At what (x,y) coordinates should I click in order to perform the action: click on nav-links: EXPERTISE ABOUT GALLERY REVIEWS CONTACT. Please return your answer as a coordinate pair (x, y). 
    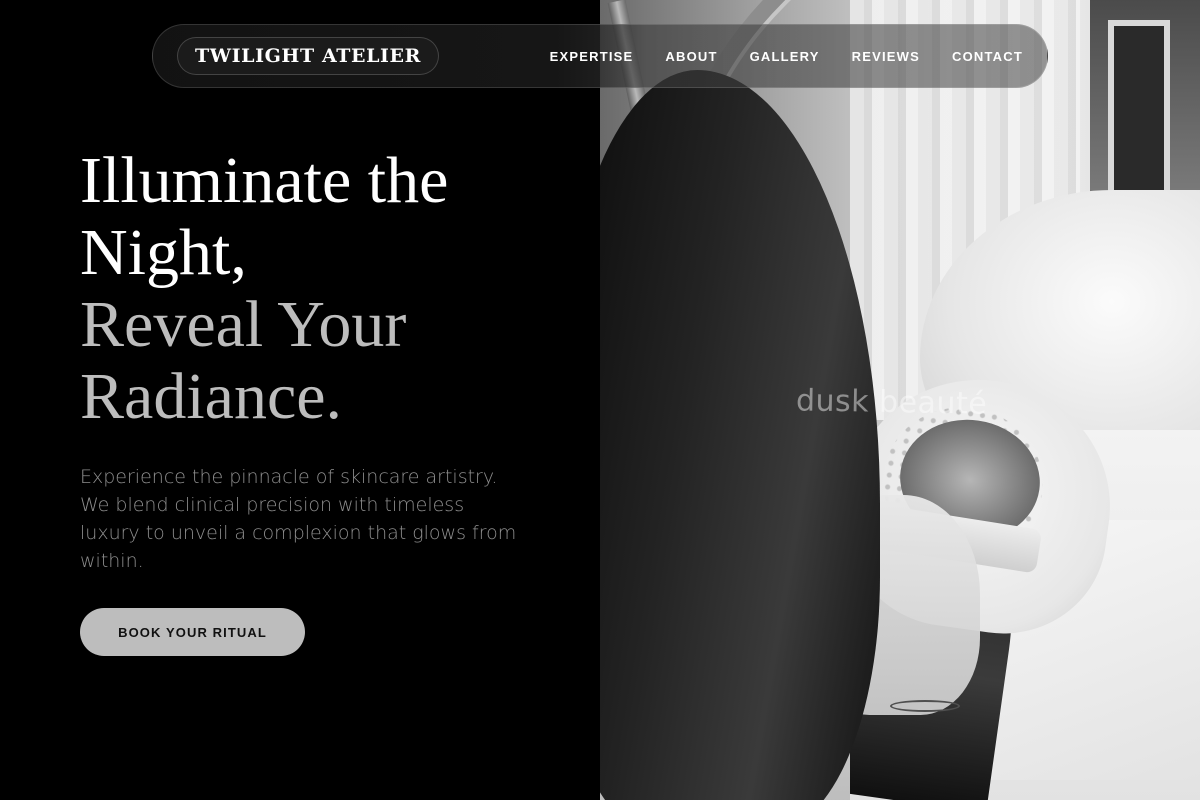
    Looking at the image, I should click on (786, 56).